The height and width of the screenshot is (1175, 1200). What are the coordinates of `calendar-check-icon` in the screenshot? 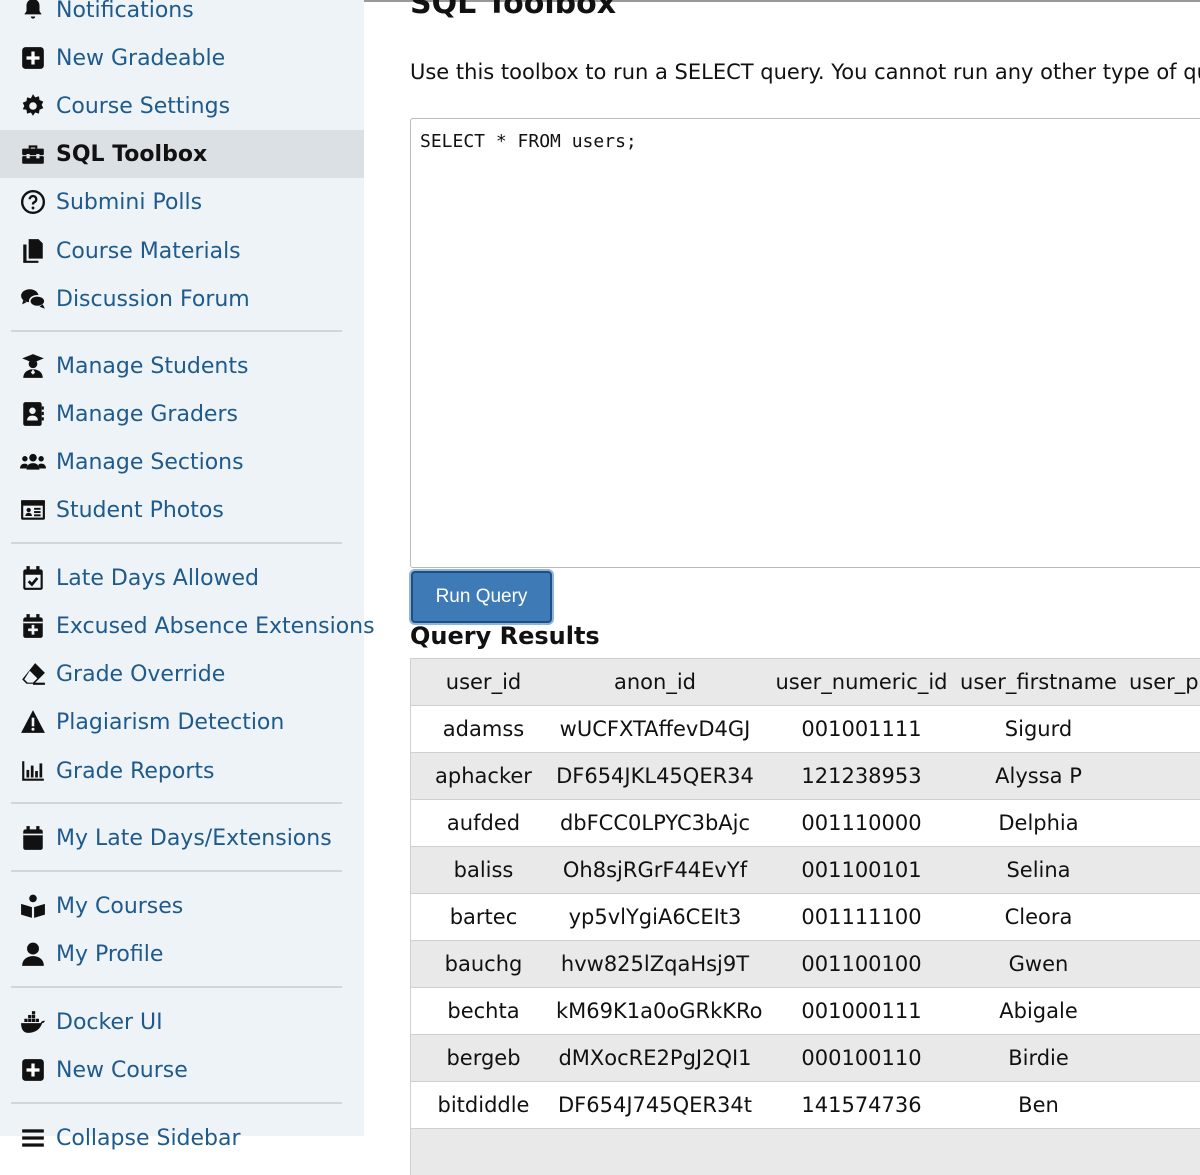 It's located at (33, 578).